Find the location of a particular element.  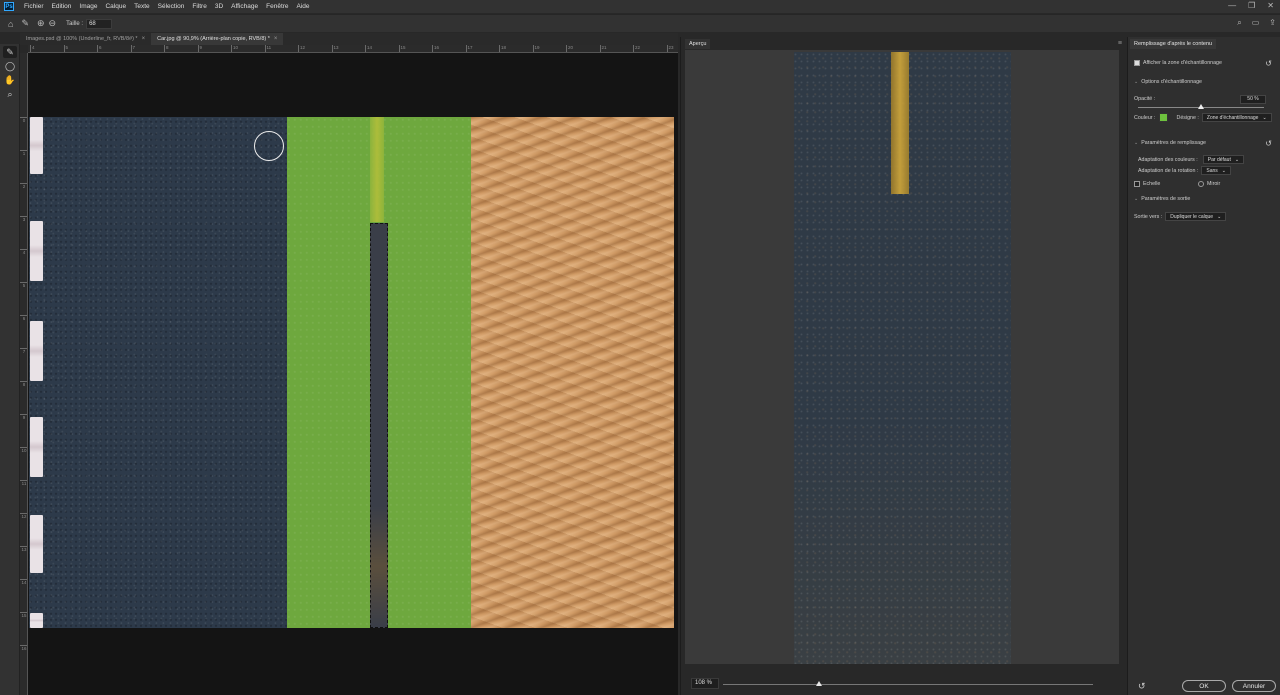

subtract-from-area-icon: ⊖ is located at coordinates (53, 23).